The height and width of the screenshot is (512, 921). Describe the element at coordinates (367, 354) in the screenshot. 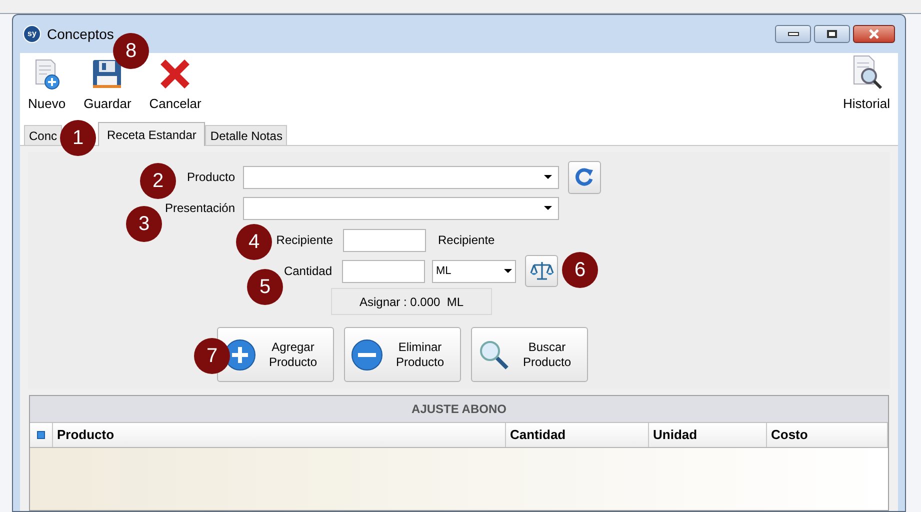

I see `minus-icon` at that location.